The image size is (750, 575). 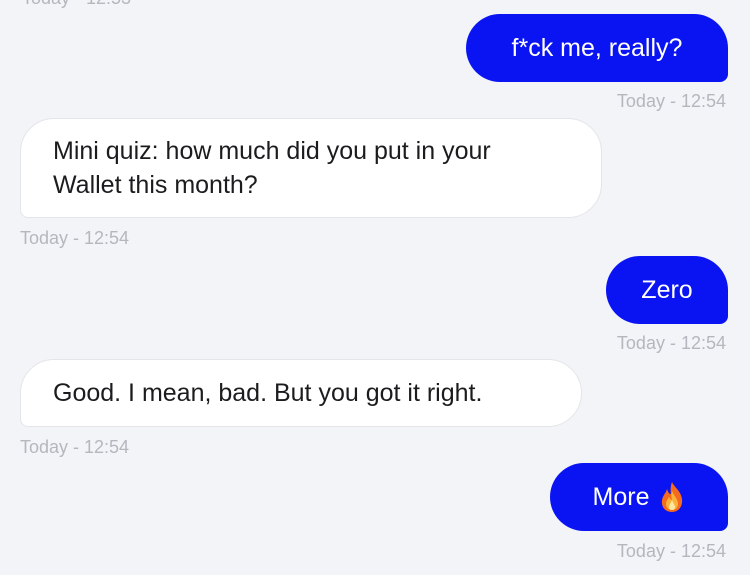 I want to click on message-bubble-incoming: Good. I mean, bad. But you got it right., so click(x=301, y=393).